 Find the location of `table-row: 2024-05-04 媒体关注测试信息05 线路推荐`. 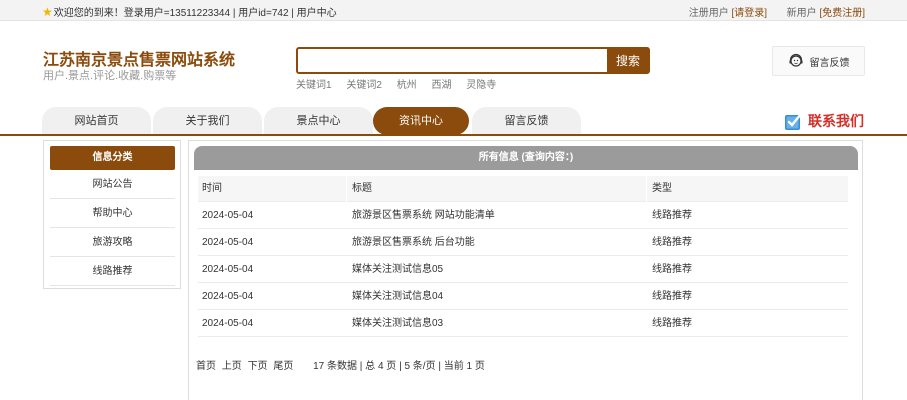

table-row: 2024-05-04 媒体关注测试信息05 线路推荐 is located at coordinates (523, 269).